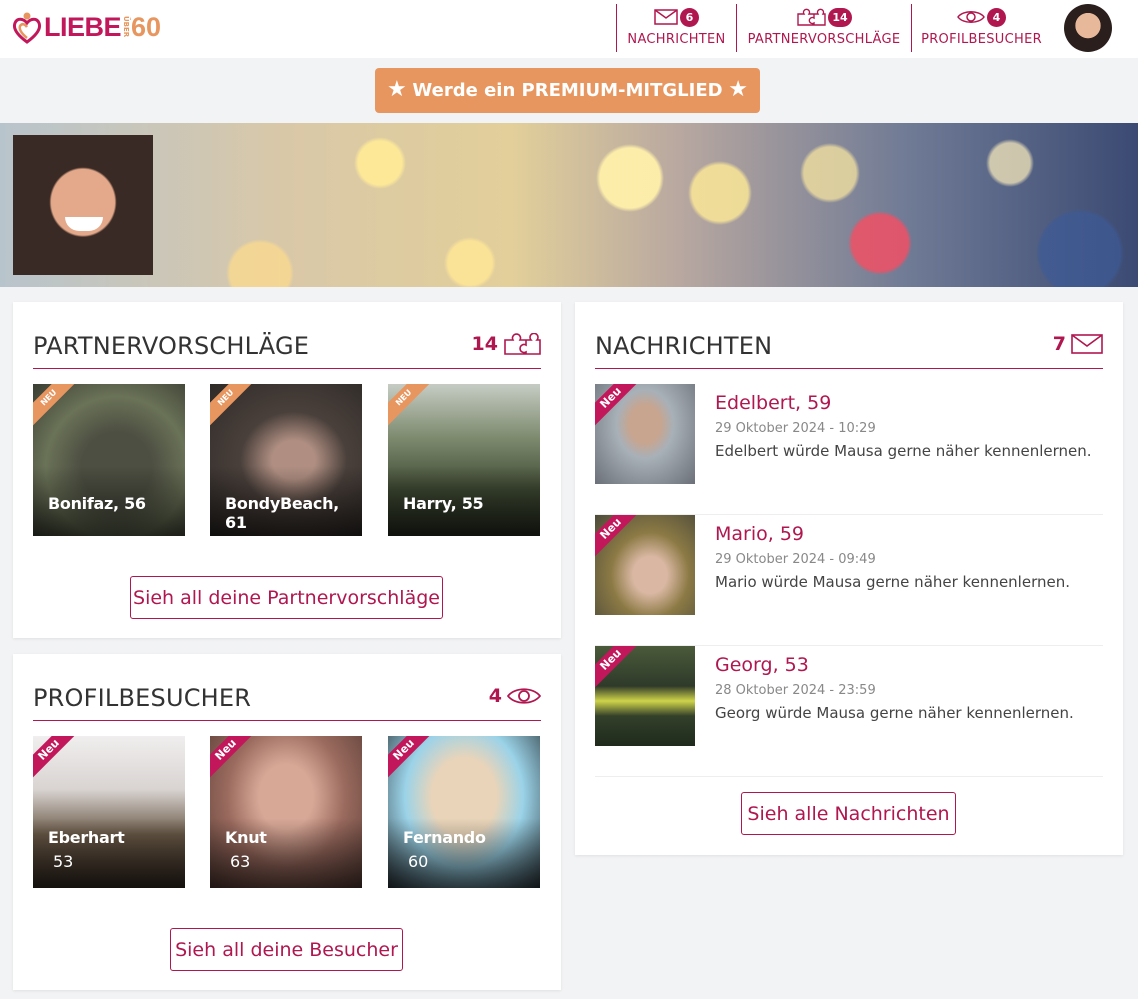 The image size is (1138, 999). What do you see at coordinates (286, 949) in the screenshot?
I see `all-visitors-button: Sieh all deine Besucher` at bounding box center [286, 949].